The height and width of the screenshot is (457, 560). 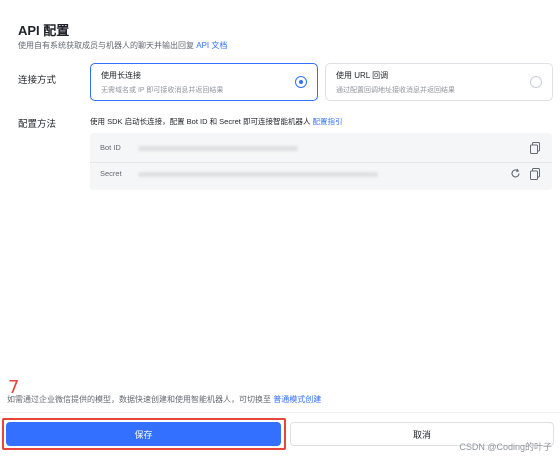 What do you see at coordinates (439, 82) in the screenshot?
I see `mode-url-callback-card: 使用 URL 回调 通过配置回调地址接收消息并返回结果` at bounding box center [439, 82].